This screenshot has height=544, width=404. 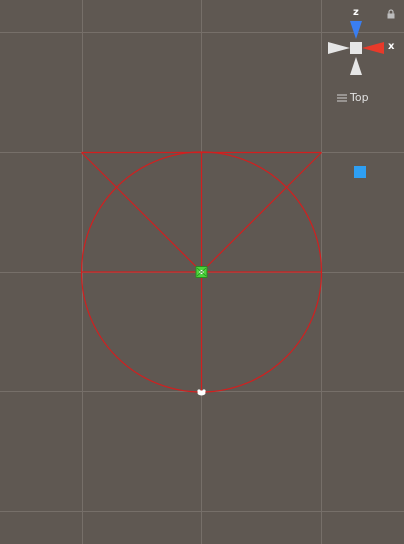 What do you see at coordinates (356, 13) in the screenshot?
I see `gizmo-z-label: z` at bounding box center [356, 13].